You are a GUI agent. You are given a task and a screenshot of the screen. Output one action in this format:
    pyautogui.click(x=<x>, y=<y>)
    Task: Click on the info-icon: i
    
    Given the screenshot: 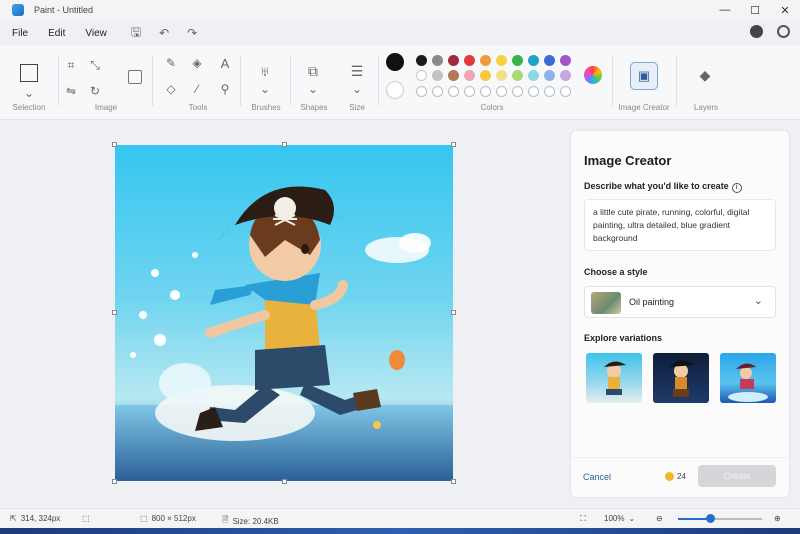 What is the action you would take?
    pyautogui.click(x=736, y=188)
    